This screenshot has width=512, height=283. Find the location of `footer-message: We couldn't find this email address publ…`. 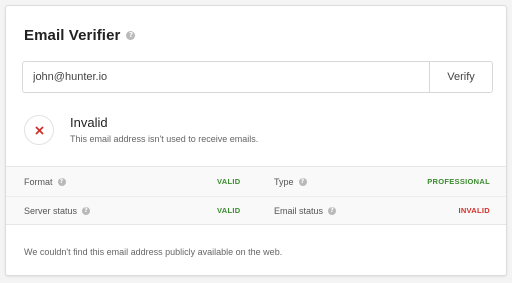

footer-message: We couldn't find this email address publ… is located at coordinates (153, 252).